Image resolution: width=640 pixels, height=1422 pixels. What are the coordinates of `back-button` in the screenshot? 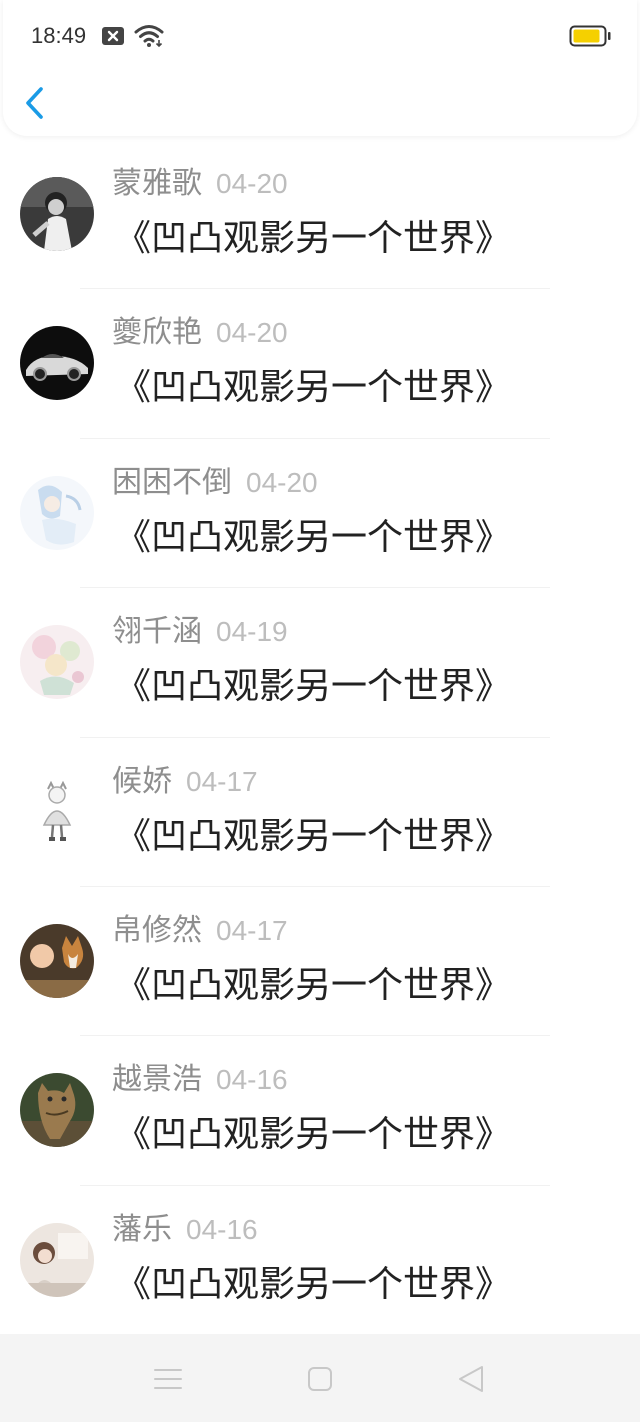 It's located at (36, 103).